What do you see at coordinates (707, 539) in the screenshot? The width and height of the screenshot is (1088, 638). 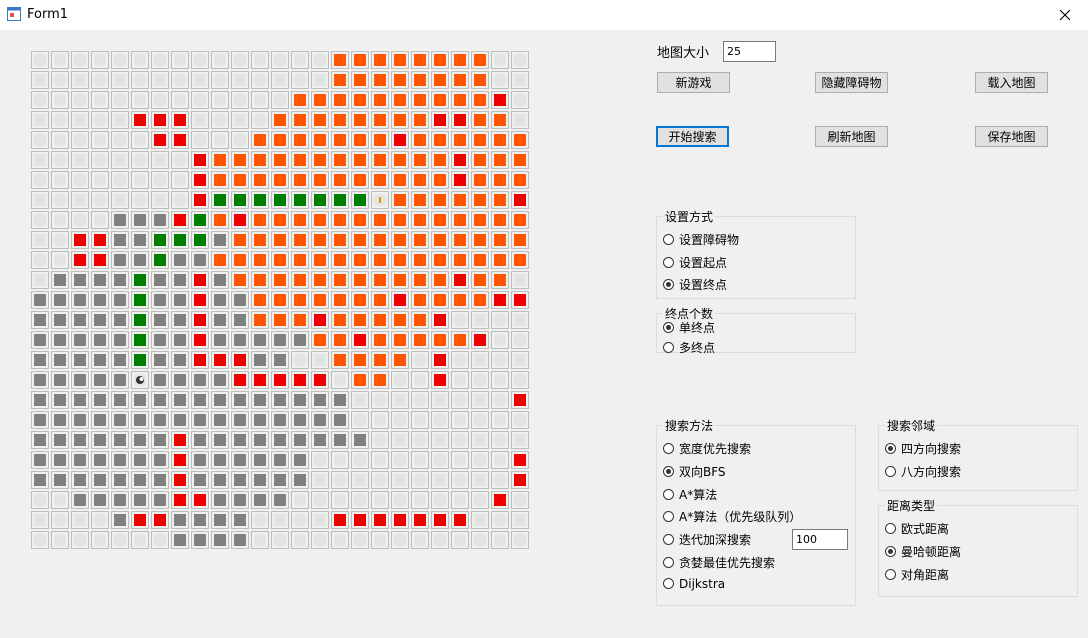 I see `search-method-option-5: 迭代加深搜索` at bounding box center [707, 539].